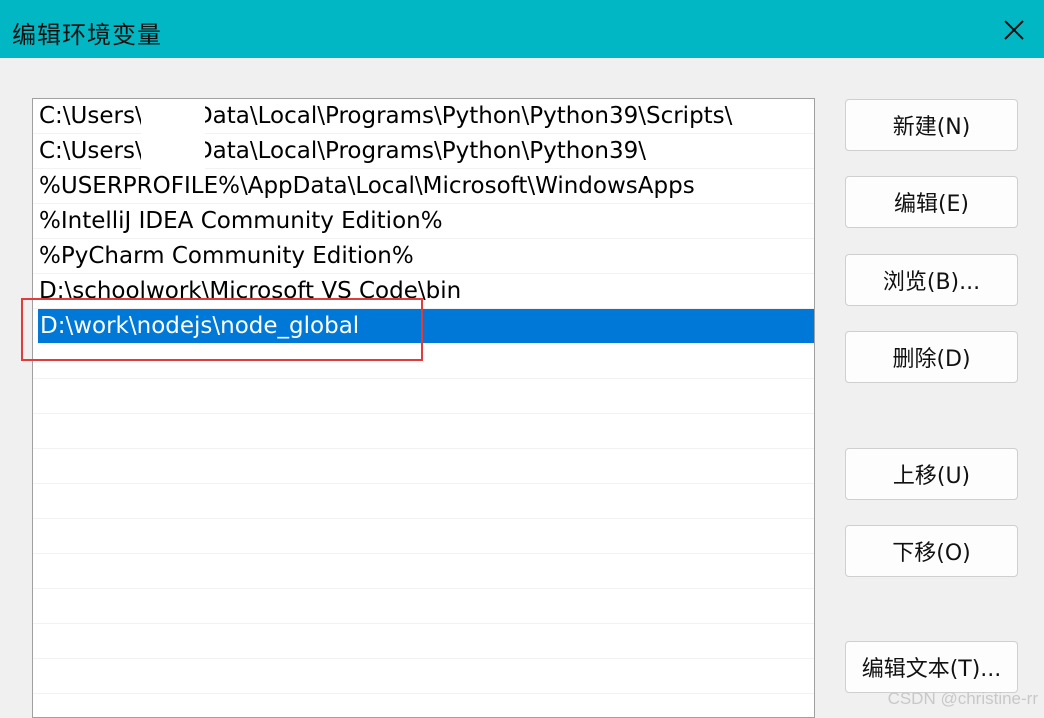 The height and width of the screenshot is (718, 1044). I want to click on close-button, so click(1014, 30).